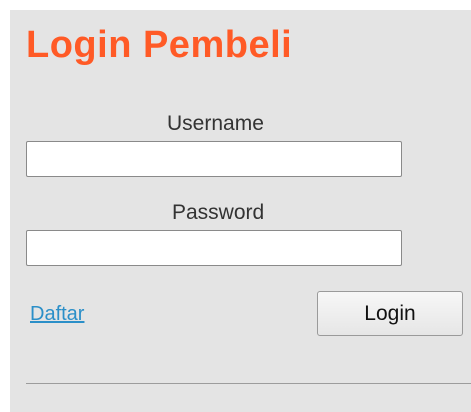  Describe the element at coordinates (214, 248) in the screenshot. I see `password-input` at that location.